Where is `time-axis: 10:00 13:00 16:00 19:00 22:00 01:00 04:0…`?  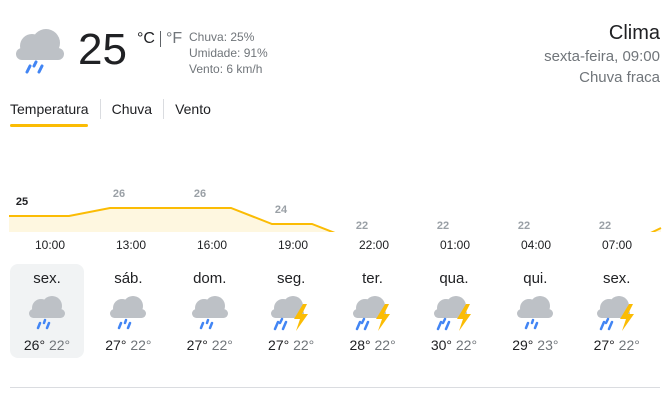 time-axis: 10:00 13:00 16:00 19:00 22:00 01:00 04:0… is located at coordinates (335, 246).